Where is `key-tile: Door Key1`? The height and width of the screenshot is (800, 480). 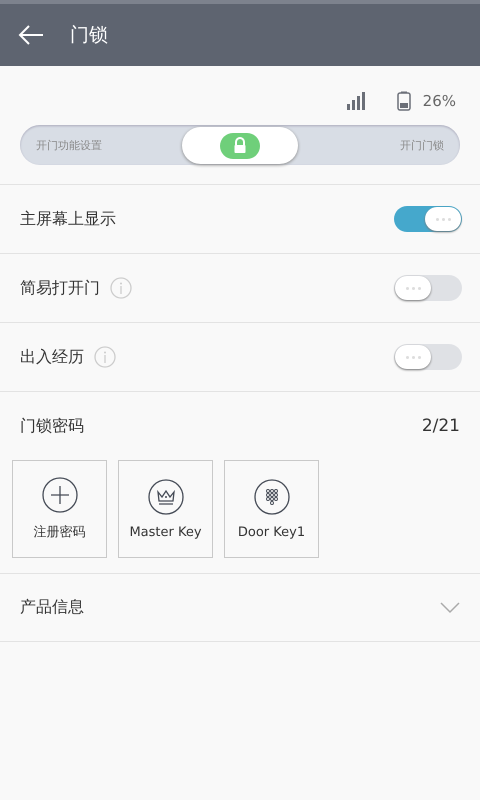
key-tile: Door Key1 is located at coordinates (271, 509).